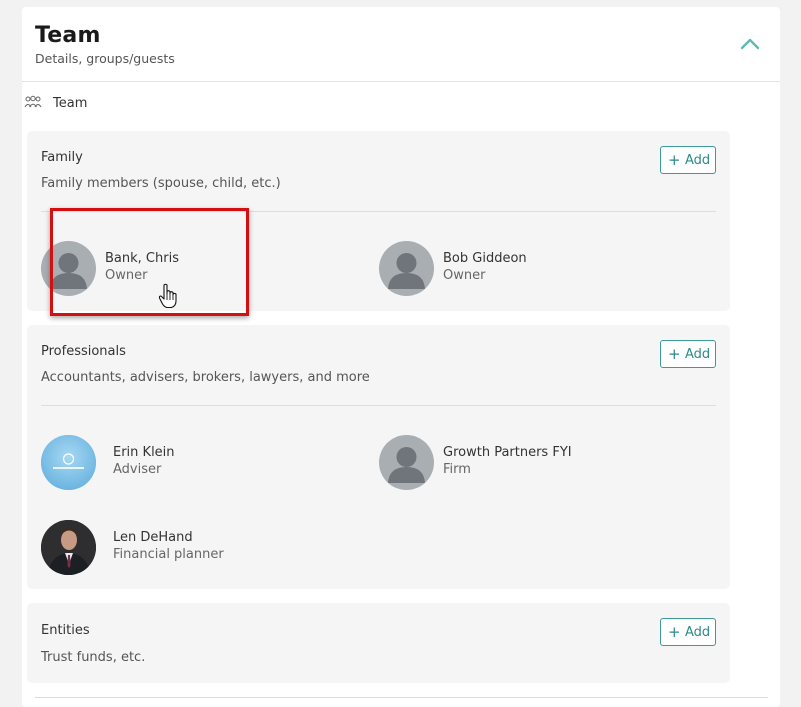  I want to click on member-name: Len DeHand, so click(153, 537).